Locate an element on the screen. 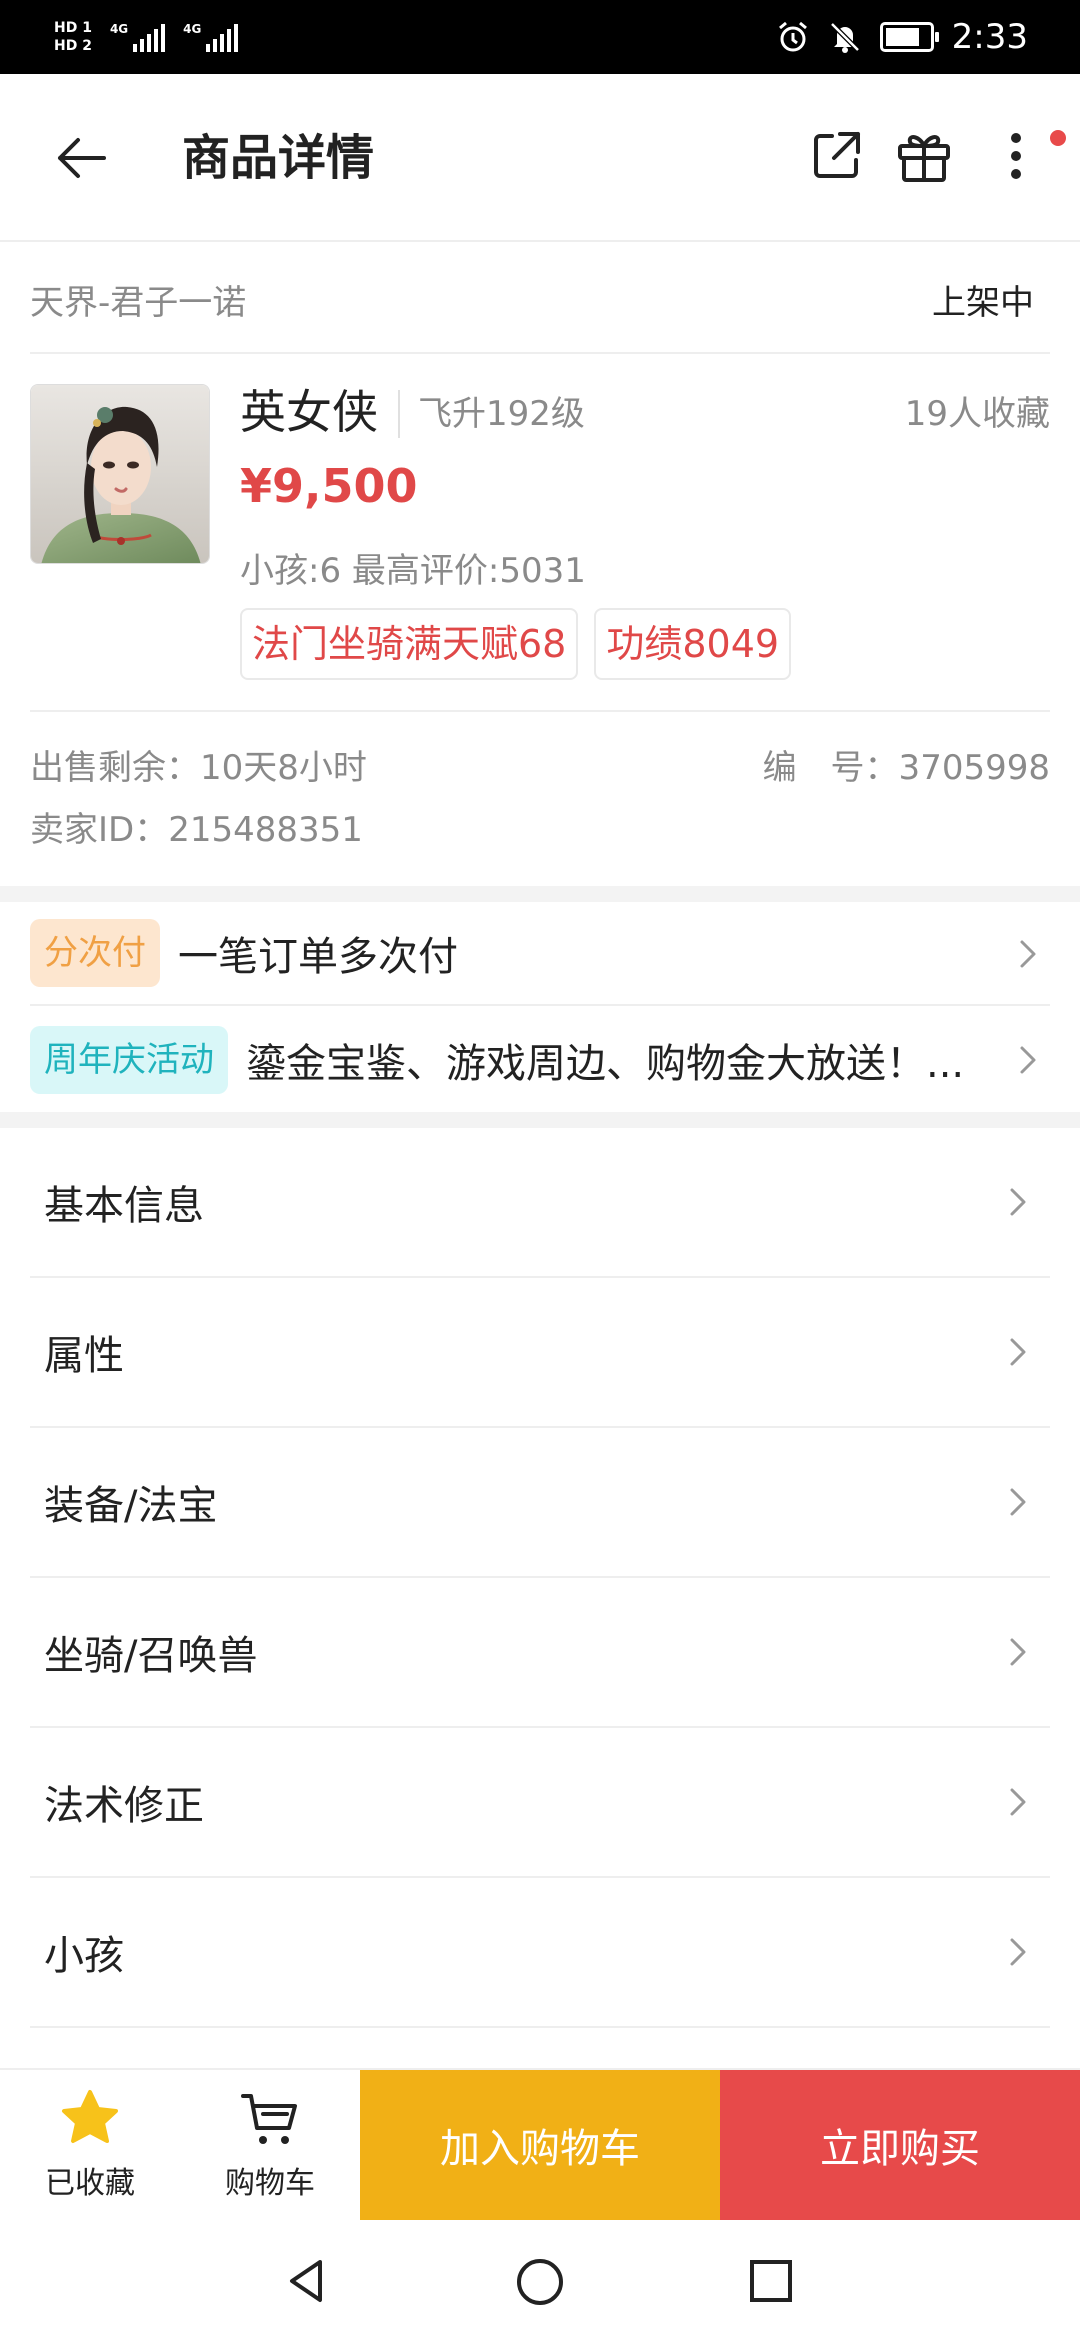  nav-home-icon is located at coordinates (540, 2282).